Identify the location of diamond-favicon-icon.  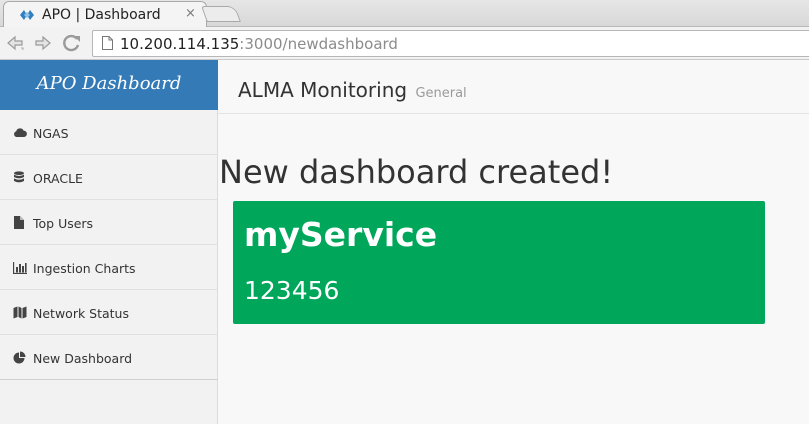
(27, 15).